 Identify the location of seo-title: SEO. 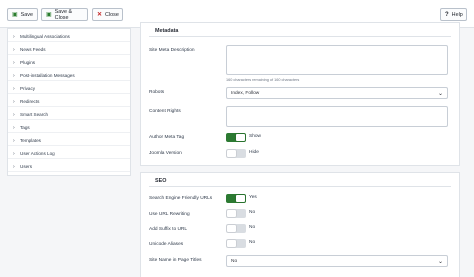
(161, 181).